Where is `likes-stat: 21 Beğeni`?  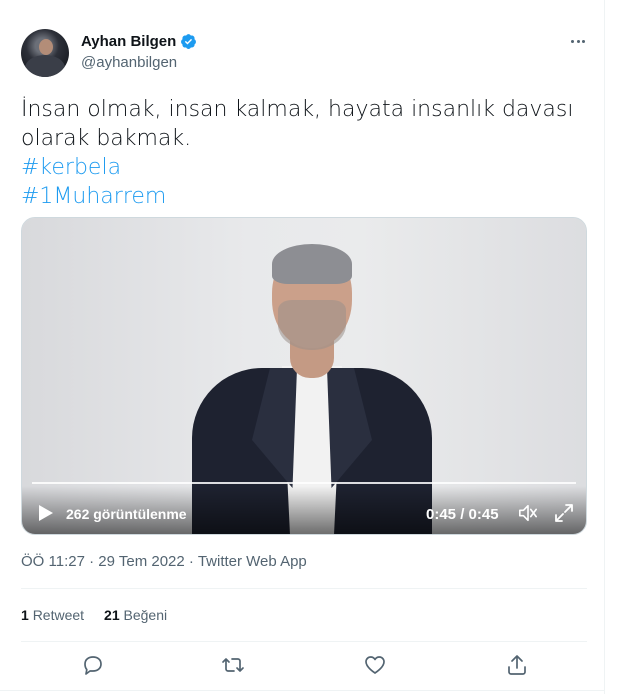
likes-stat: 21 Beğeni is located at coordinates (135, 615).